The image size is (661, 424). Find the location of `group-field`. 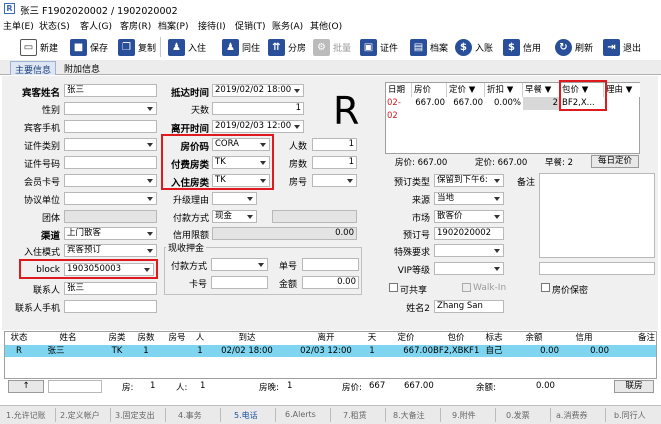

group-field is located at coordinates (110, 216).